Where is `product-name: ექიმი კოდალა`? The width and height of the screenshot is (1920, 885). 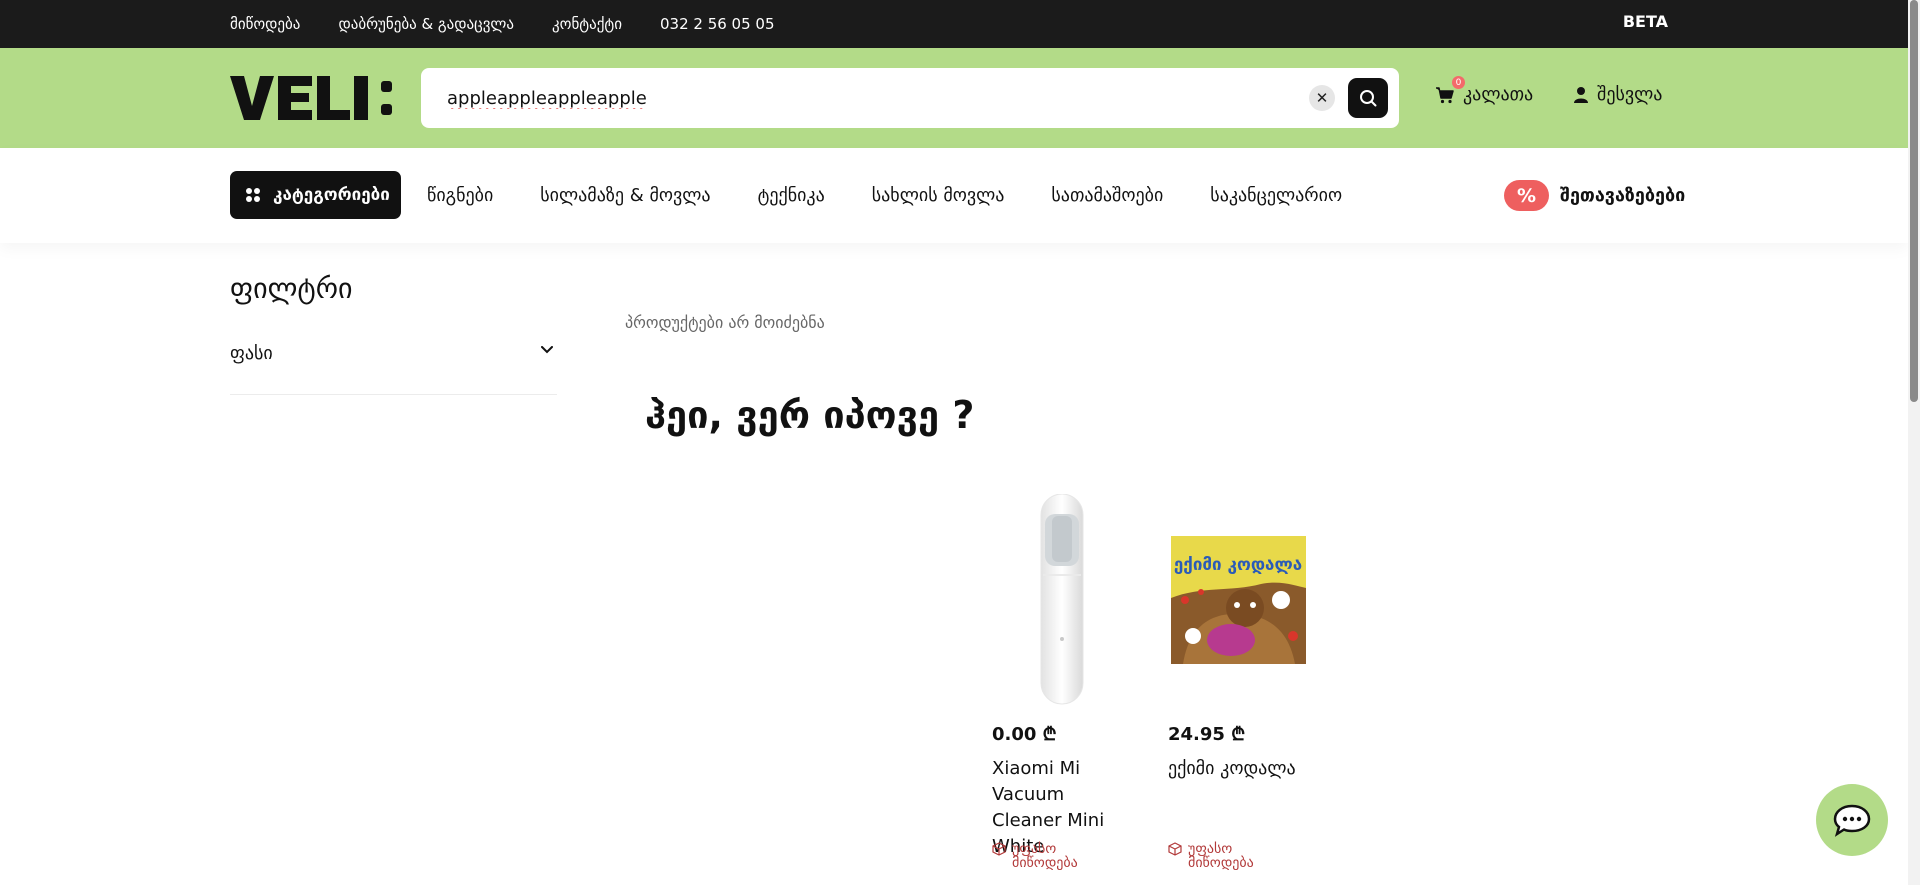
product-name: ექიმი კოდალა is located at coordinates (1238, 769).